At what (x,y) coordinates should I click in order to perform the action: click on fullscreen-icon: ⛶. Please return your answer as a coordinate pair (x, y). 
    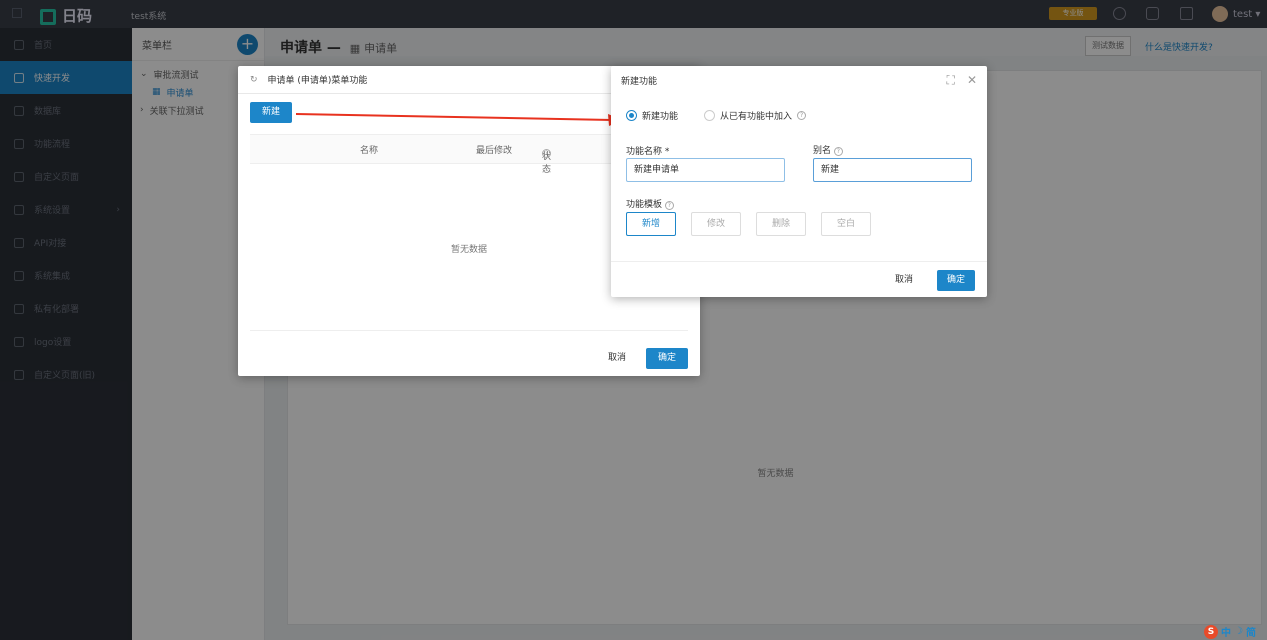
    Looking at the image, I should click on (951, 80).